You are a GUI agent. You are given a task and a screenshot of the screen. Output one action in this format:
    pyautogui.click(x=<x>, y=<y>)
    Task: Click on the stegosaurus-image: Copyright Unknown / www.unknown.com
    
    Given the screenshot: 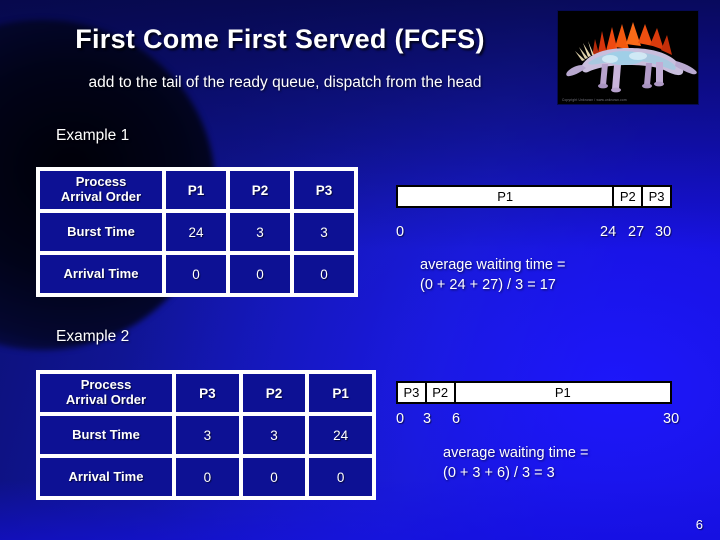 What is the action you would take?
    pyautogui.click(x=628, y=57)
    